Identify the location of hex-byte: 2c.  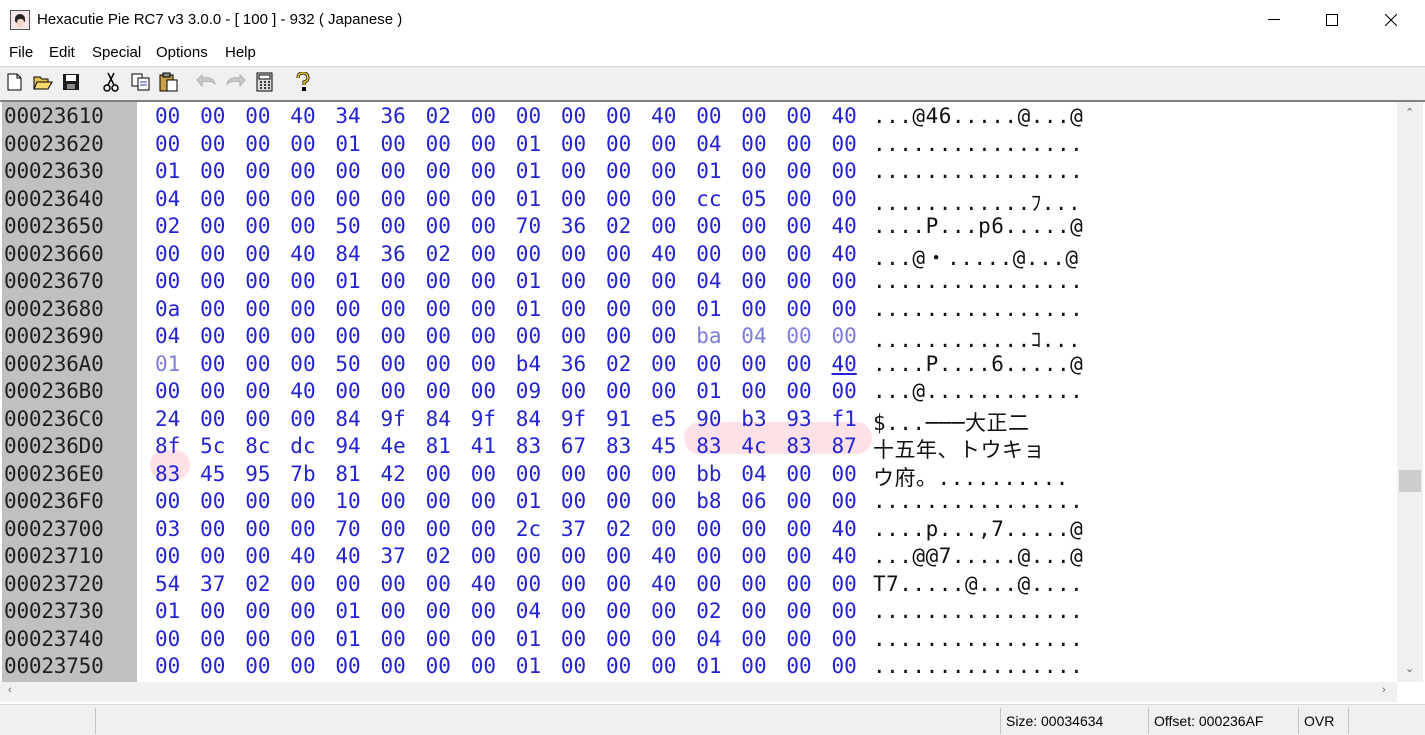
(528, 529).